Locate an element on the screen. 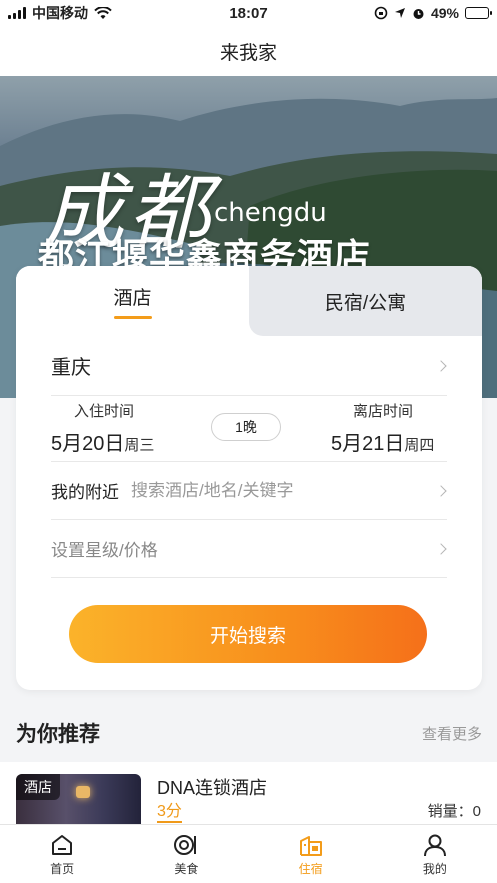  recommend-title: 为你推荐 is located at coordinates (58, 734).